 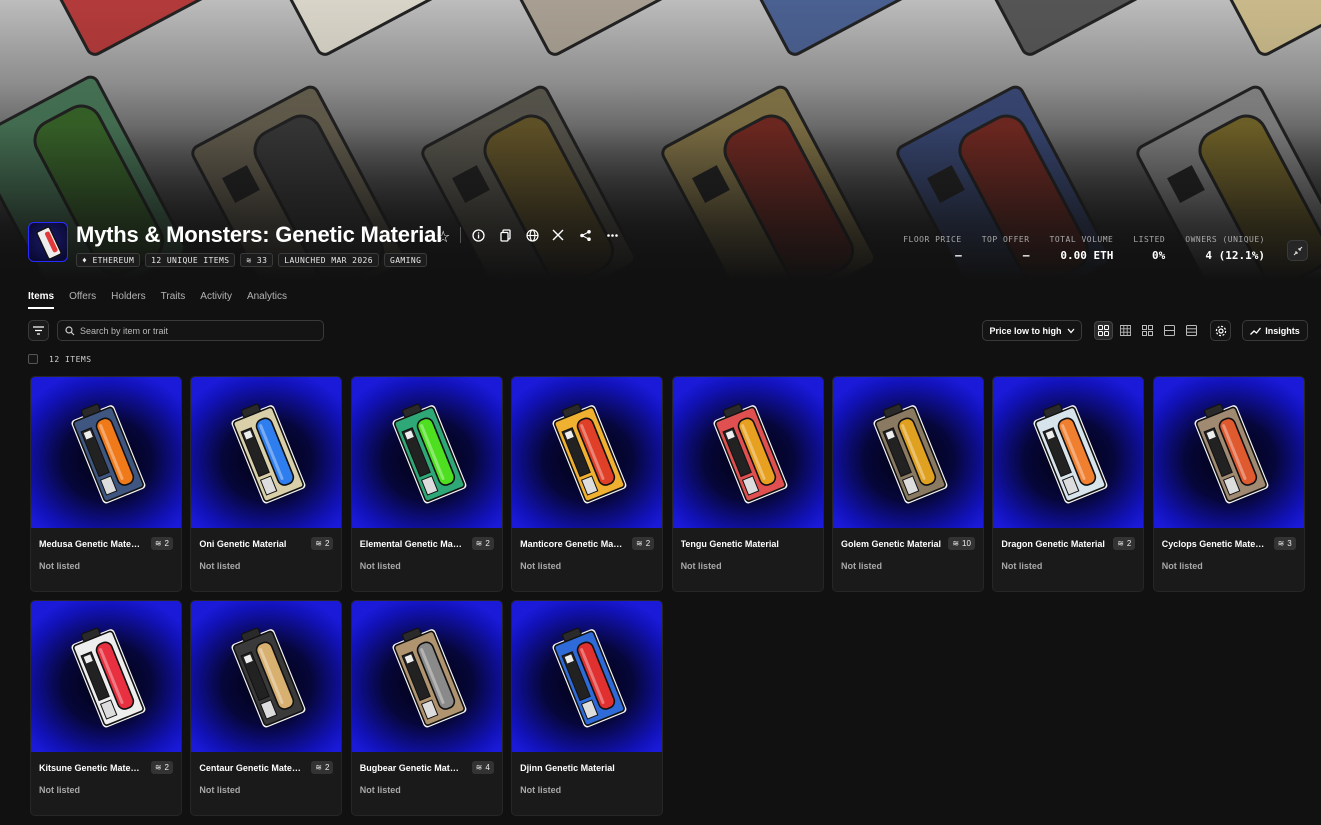 I want to click on item-card: Bugbear Genetic Material ≋ 4 Not listed, so click(x=426, y=708).